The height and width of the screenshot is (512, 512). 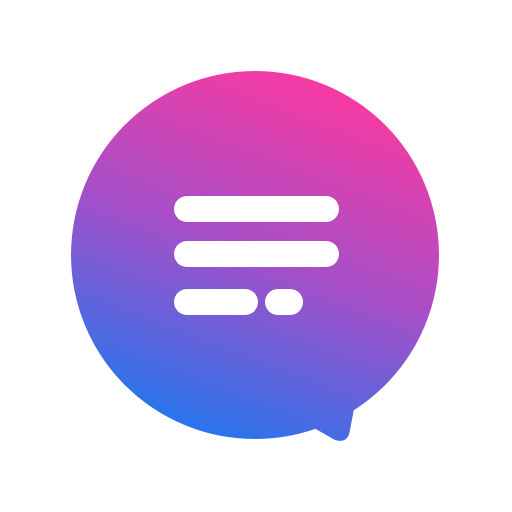 I want to click on text-line-3-long, so click(x=216, y=302).